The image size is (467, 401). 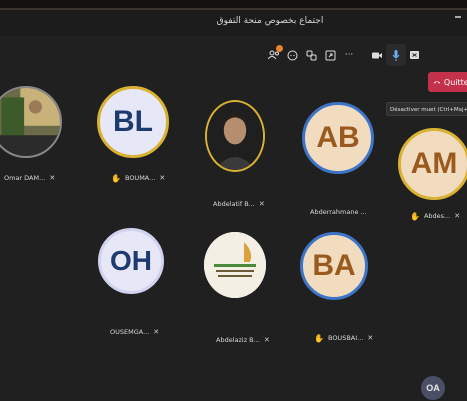 What do you see at coordinates (133, 122) in the screenshot?
I see `avatar: BL` at bounding box center [133, 122].